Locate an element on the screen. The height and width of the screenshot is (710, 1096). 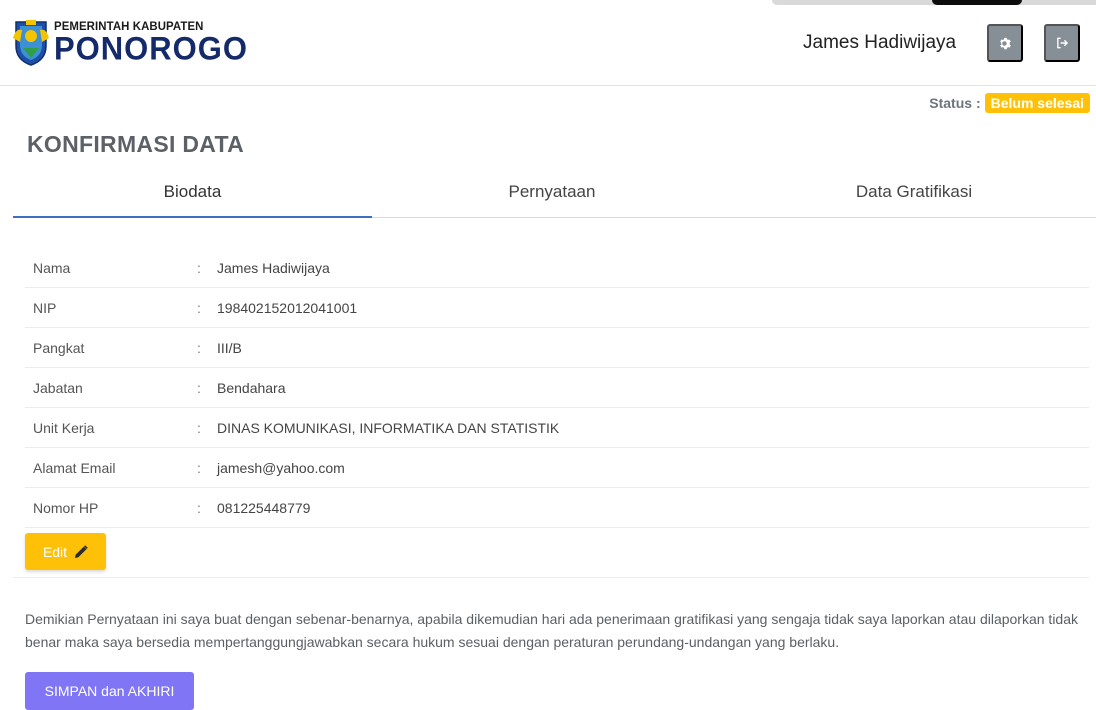
field-label: Jabatan is located at coordinates (58, 387).